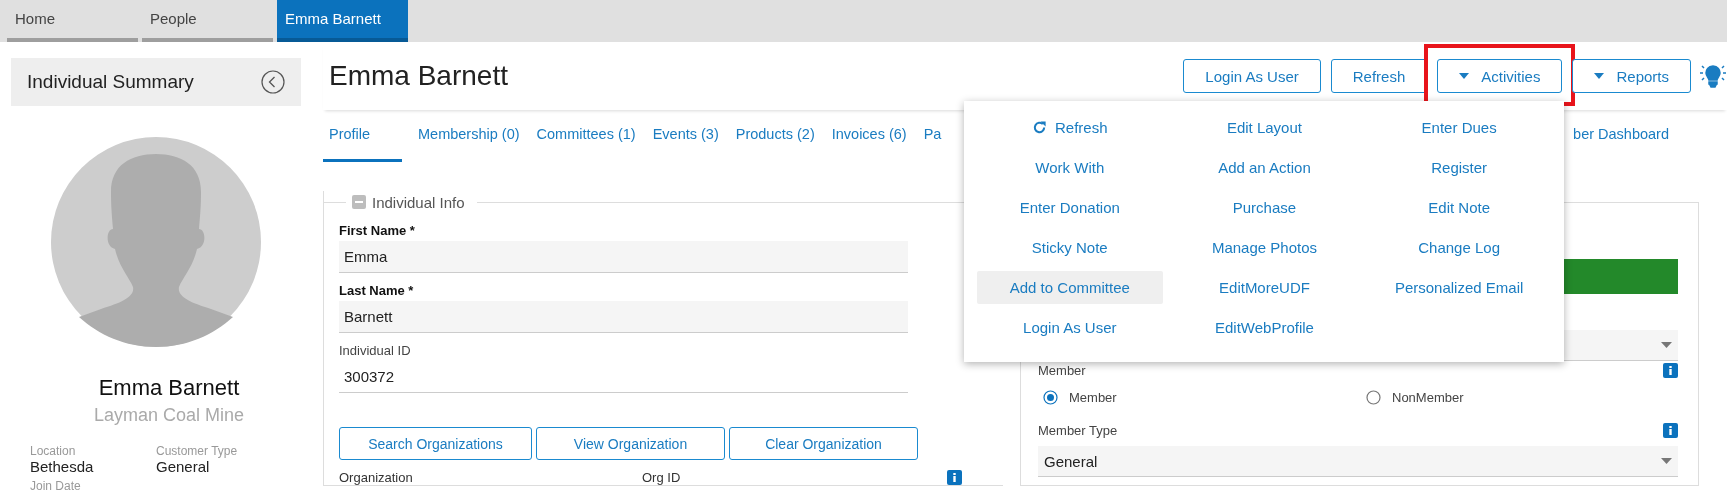 This screenshot has height=497, width=1727. I want to click on menu-item: EditWebProfile, so click(1264, 327).